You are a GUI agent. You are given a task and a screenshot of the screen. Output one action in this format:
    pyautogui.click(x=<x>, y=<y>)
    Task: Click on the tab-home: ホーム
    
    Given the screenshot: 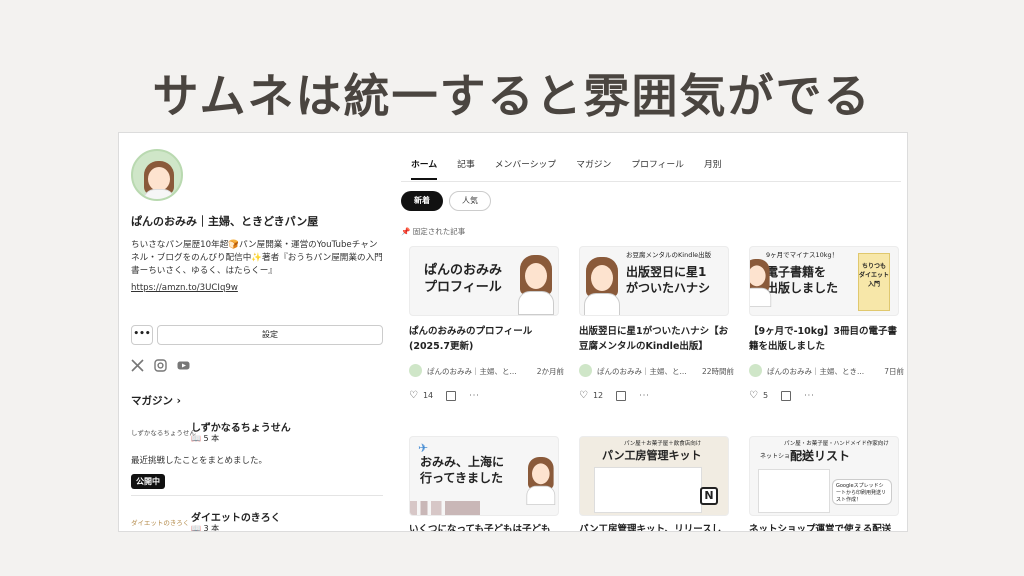 What is the action you would take?
    pyautogui.click(x=424, y=168)
    